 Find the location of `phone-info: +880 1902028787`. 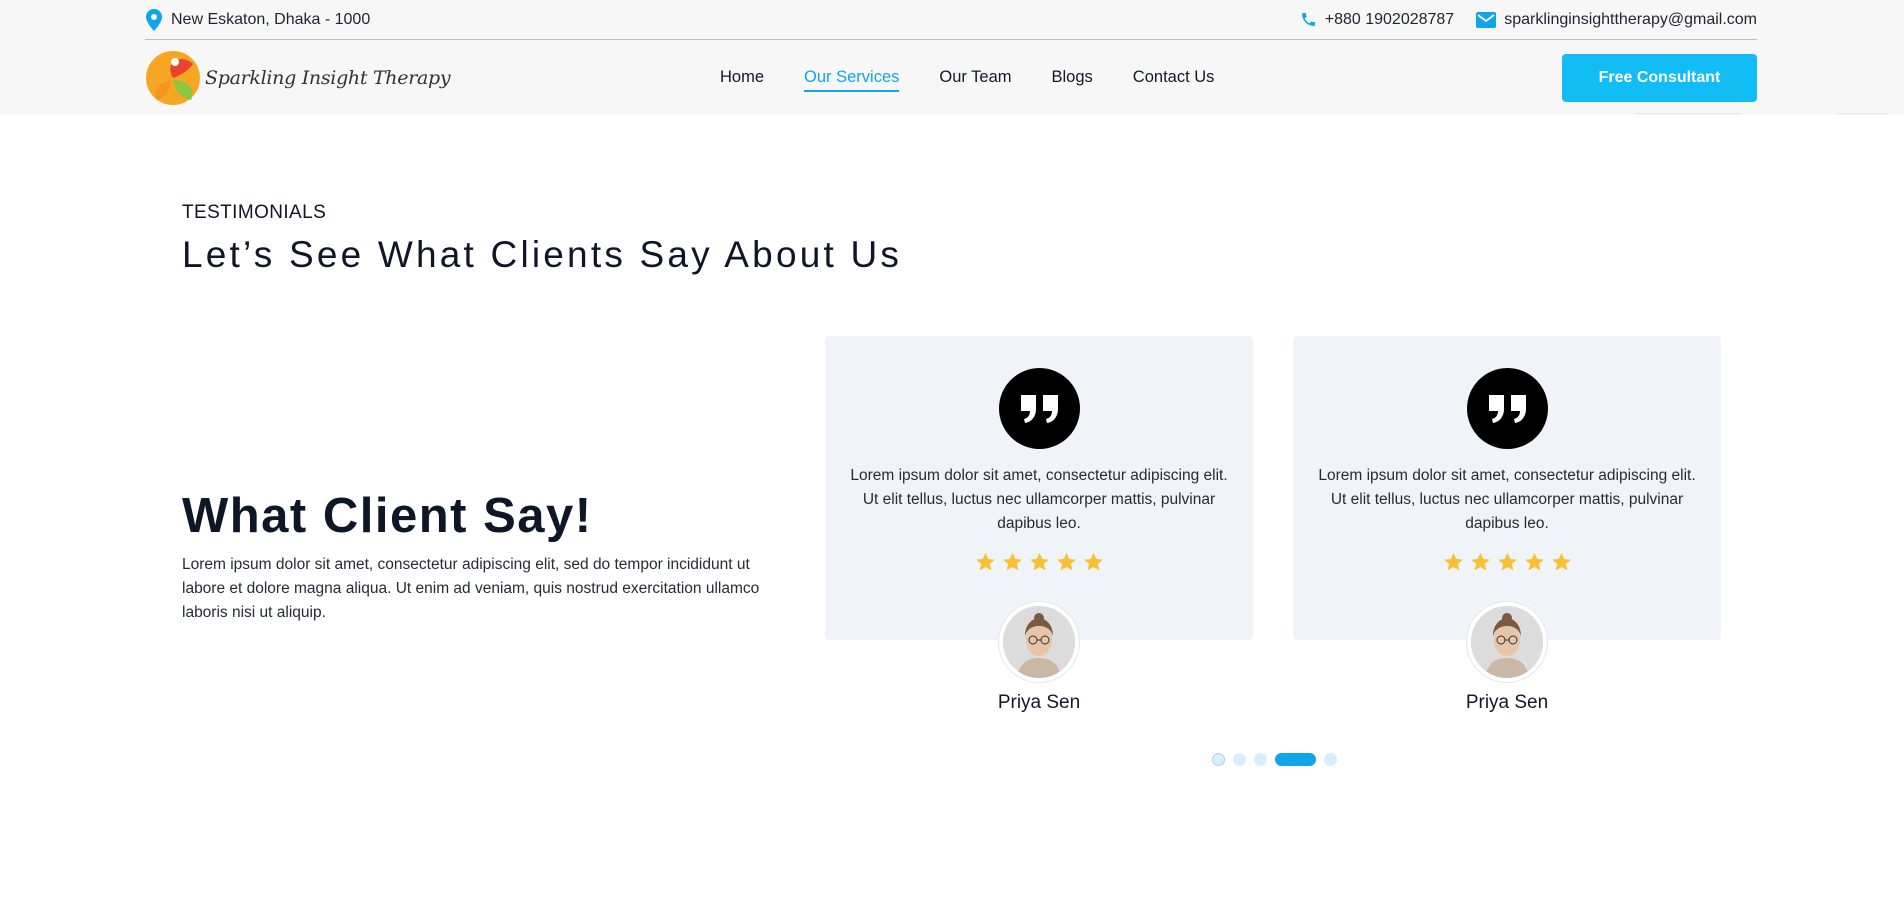

phone-info: +880 1902028787 is located at coordinates (1377, 20).